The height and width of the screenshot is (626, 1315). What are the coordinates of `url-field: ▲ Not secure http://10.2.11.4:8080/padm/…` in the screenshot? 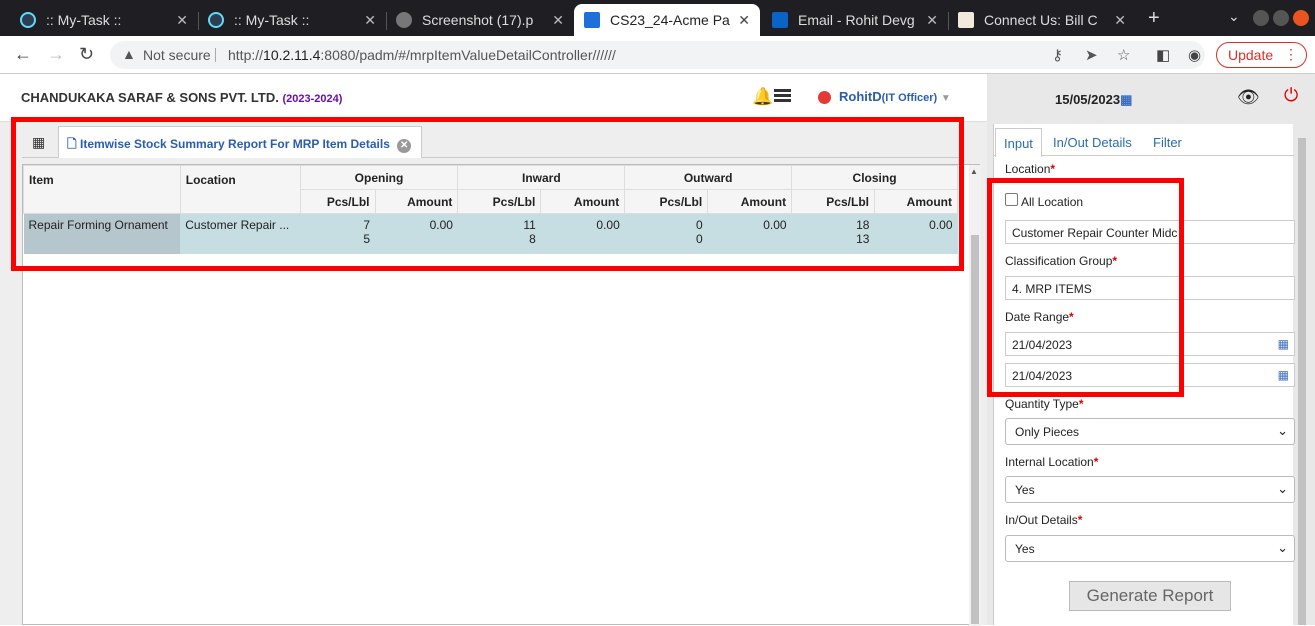 It's located at (657, 55).